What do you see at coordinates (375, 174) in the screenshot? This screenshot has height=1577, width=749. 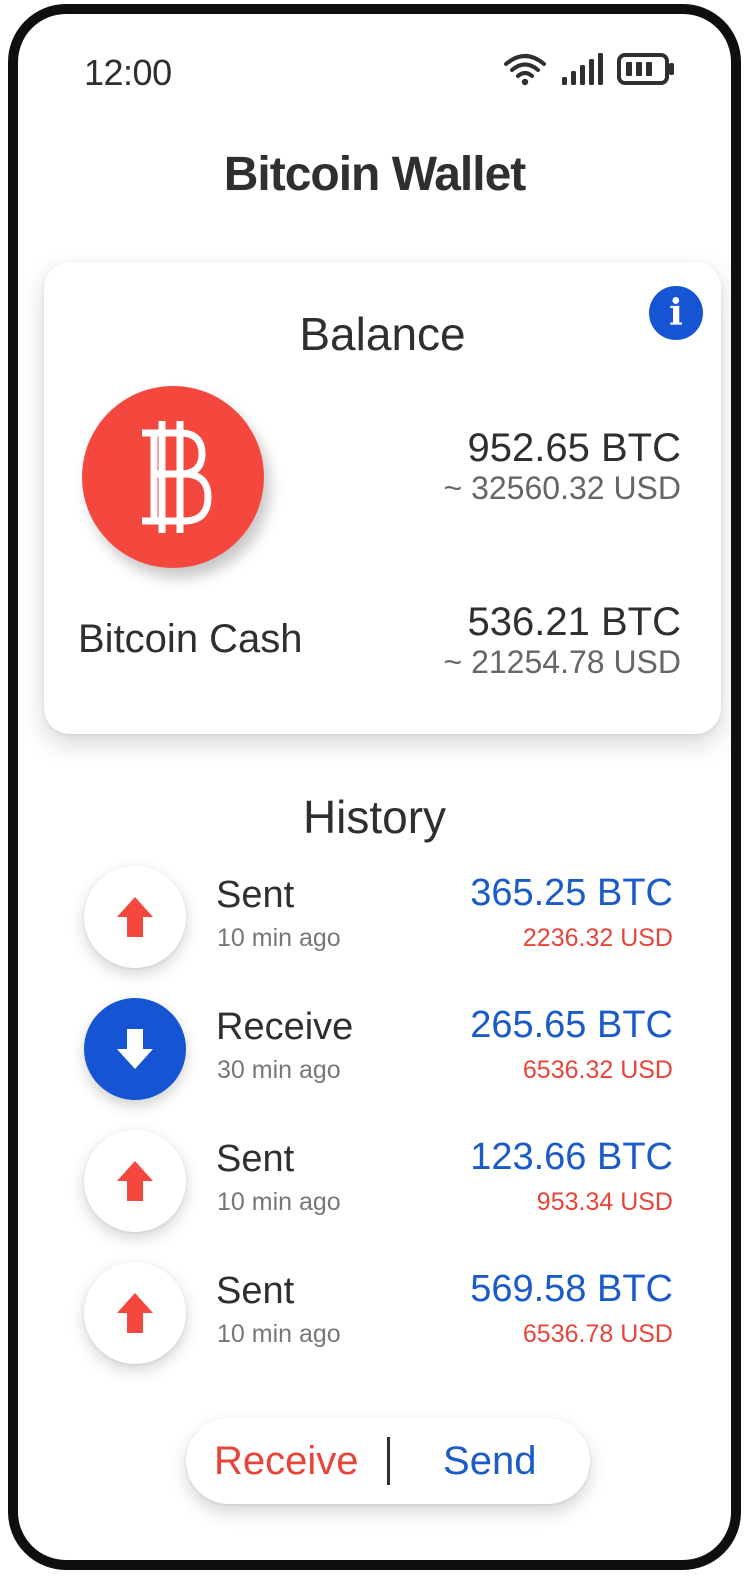 I see `page-title: Bitcoin Wallet` at bounding box center [375, 174].